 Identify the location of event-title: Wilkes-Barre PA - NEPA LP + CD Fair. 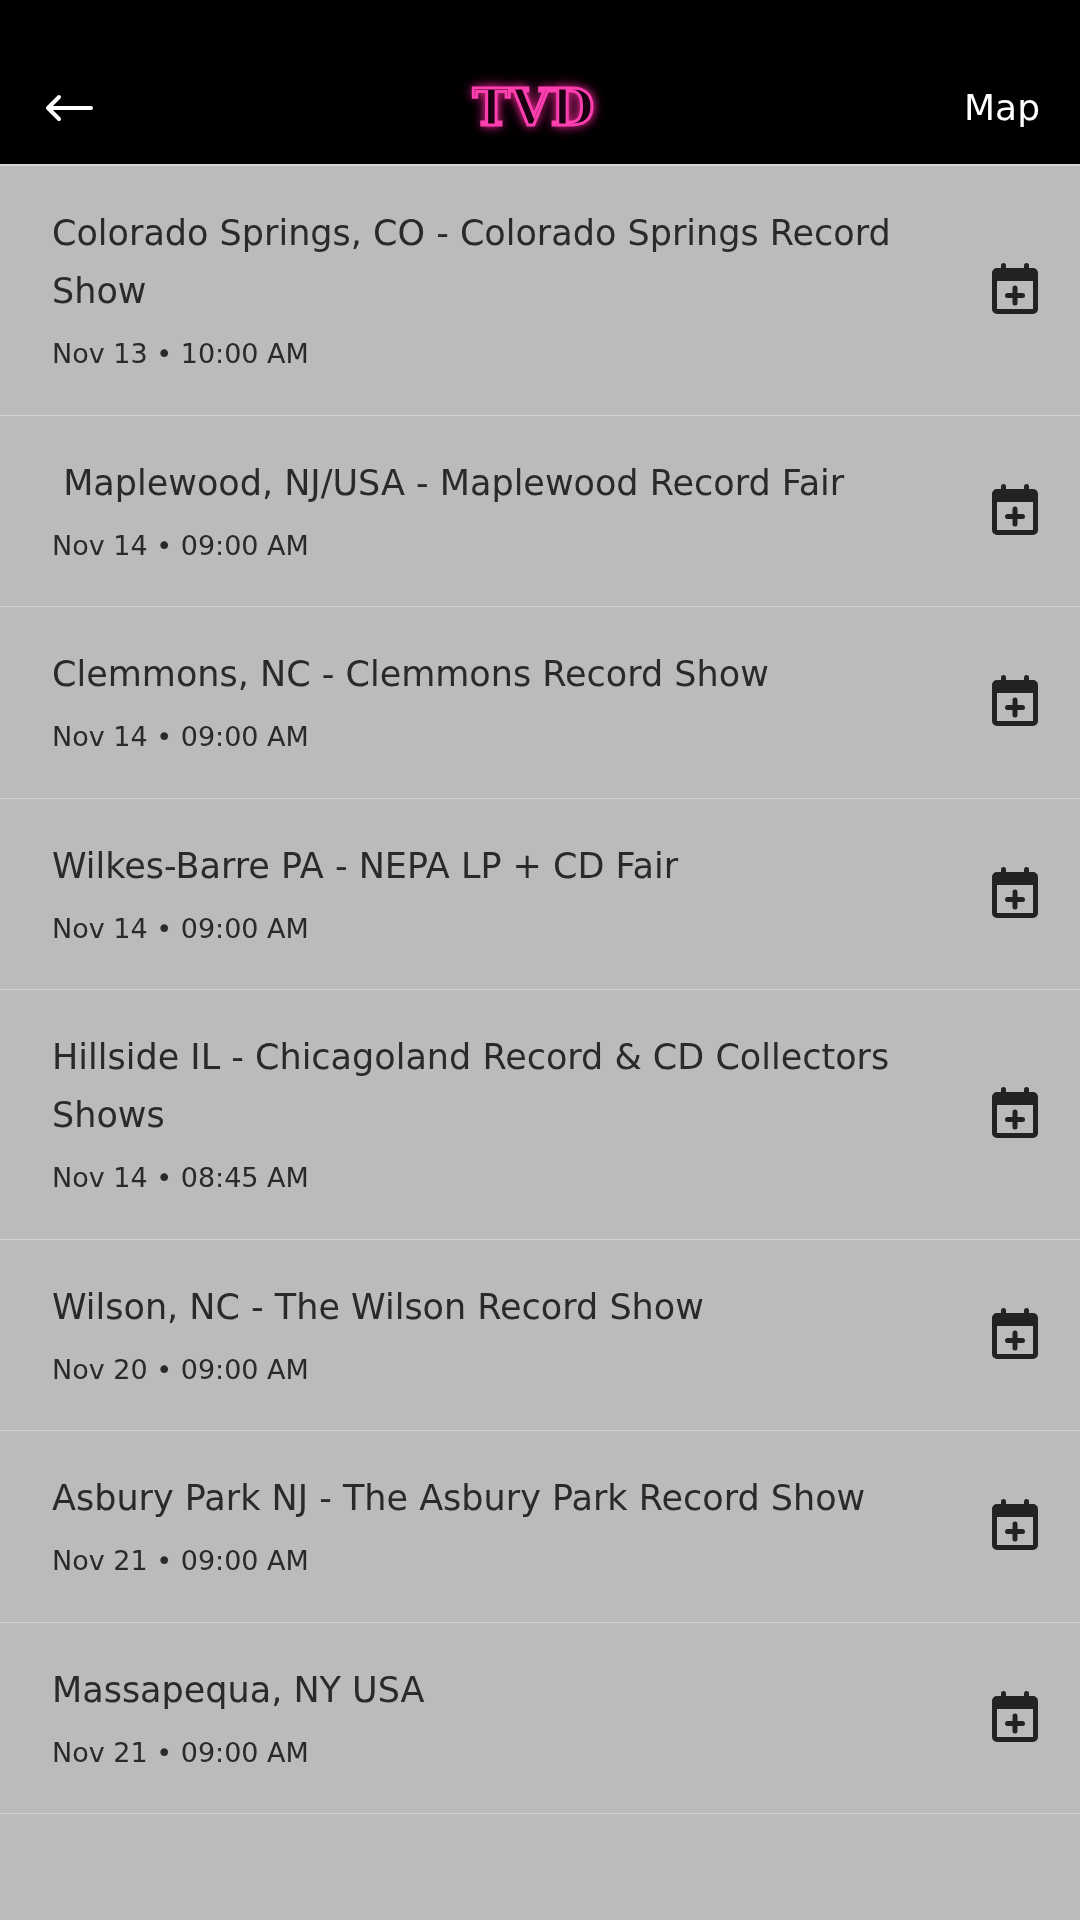
(366, 866).